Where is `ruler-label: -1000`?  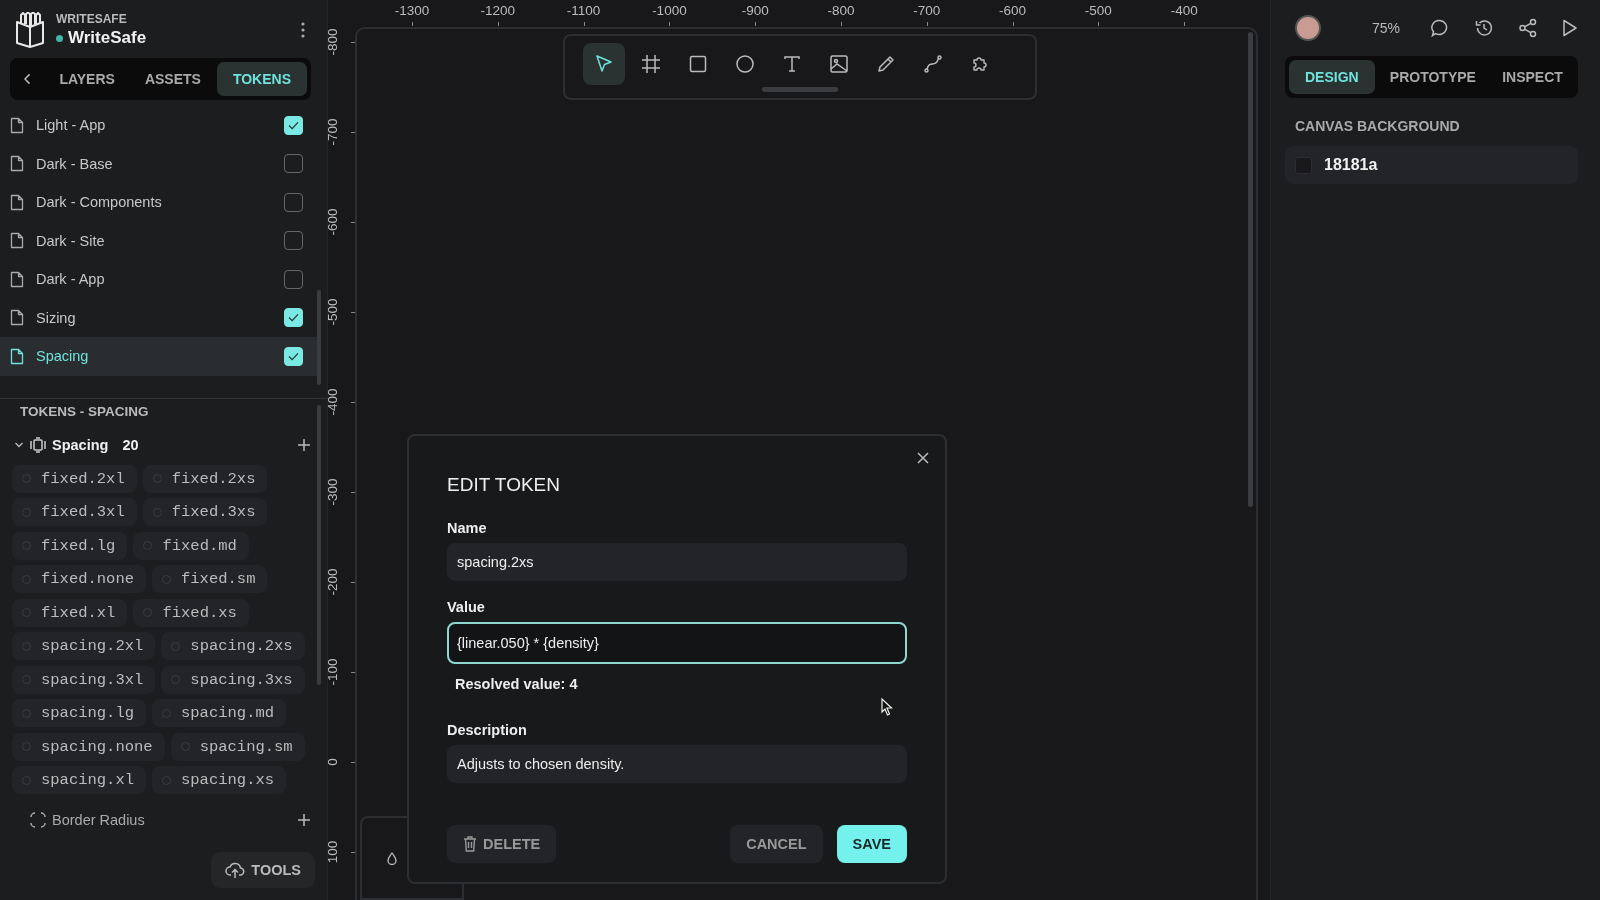 ruler-label: -1000 is located at coordinates (669, 11).